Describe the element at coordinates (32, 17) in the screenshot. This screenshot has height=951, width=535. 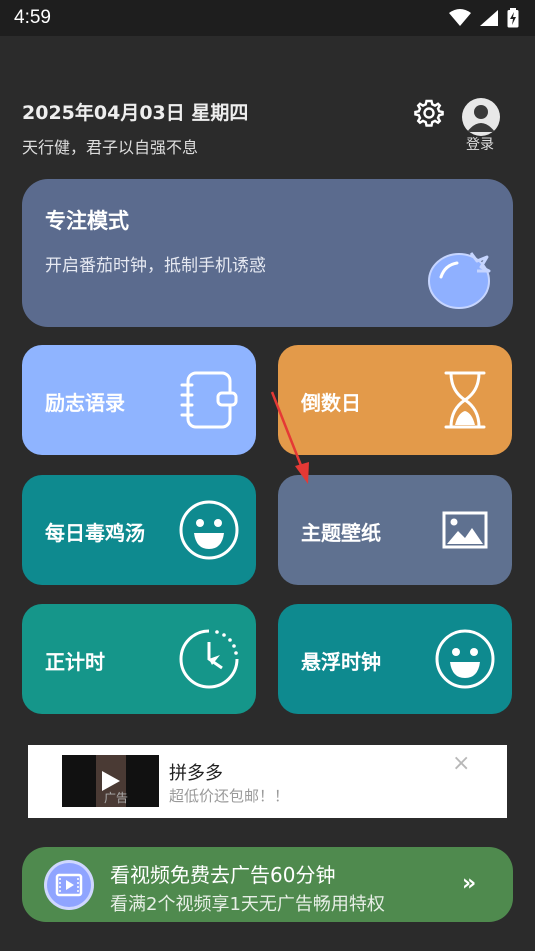
I see `status-time: 4:59` at that location.